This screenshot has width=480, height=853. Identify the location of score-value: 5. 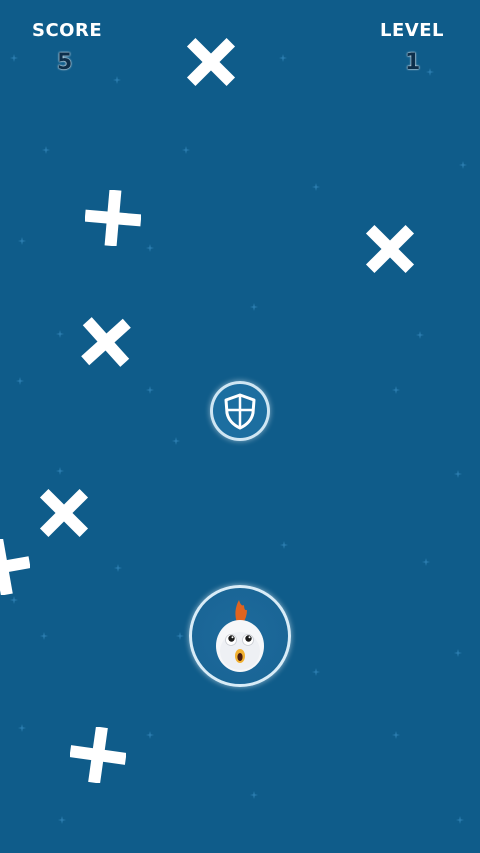
(65, 62).